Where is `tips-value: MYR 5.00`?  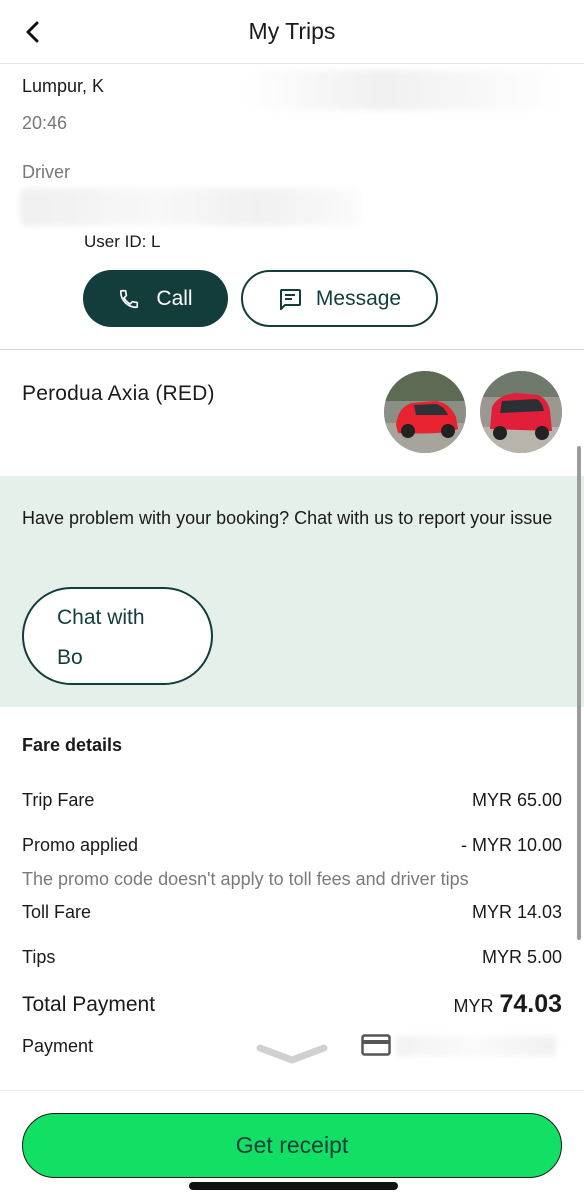 tips-value: MYR 5.00 is located at coordinates (521, 957).